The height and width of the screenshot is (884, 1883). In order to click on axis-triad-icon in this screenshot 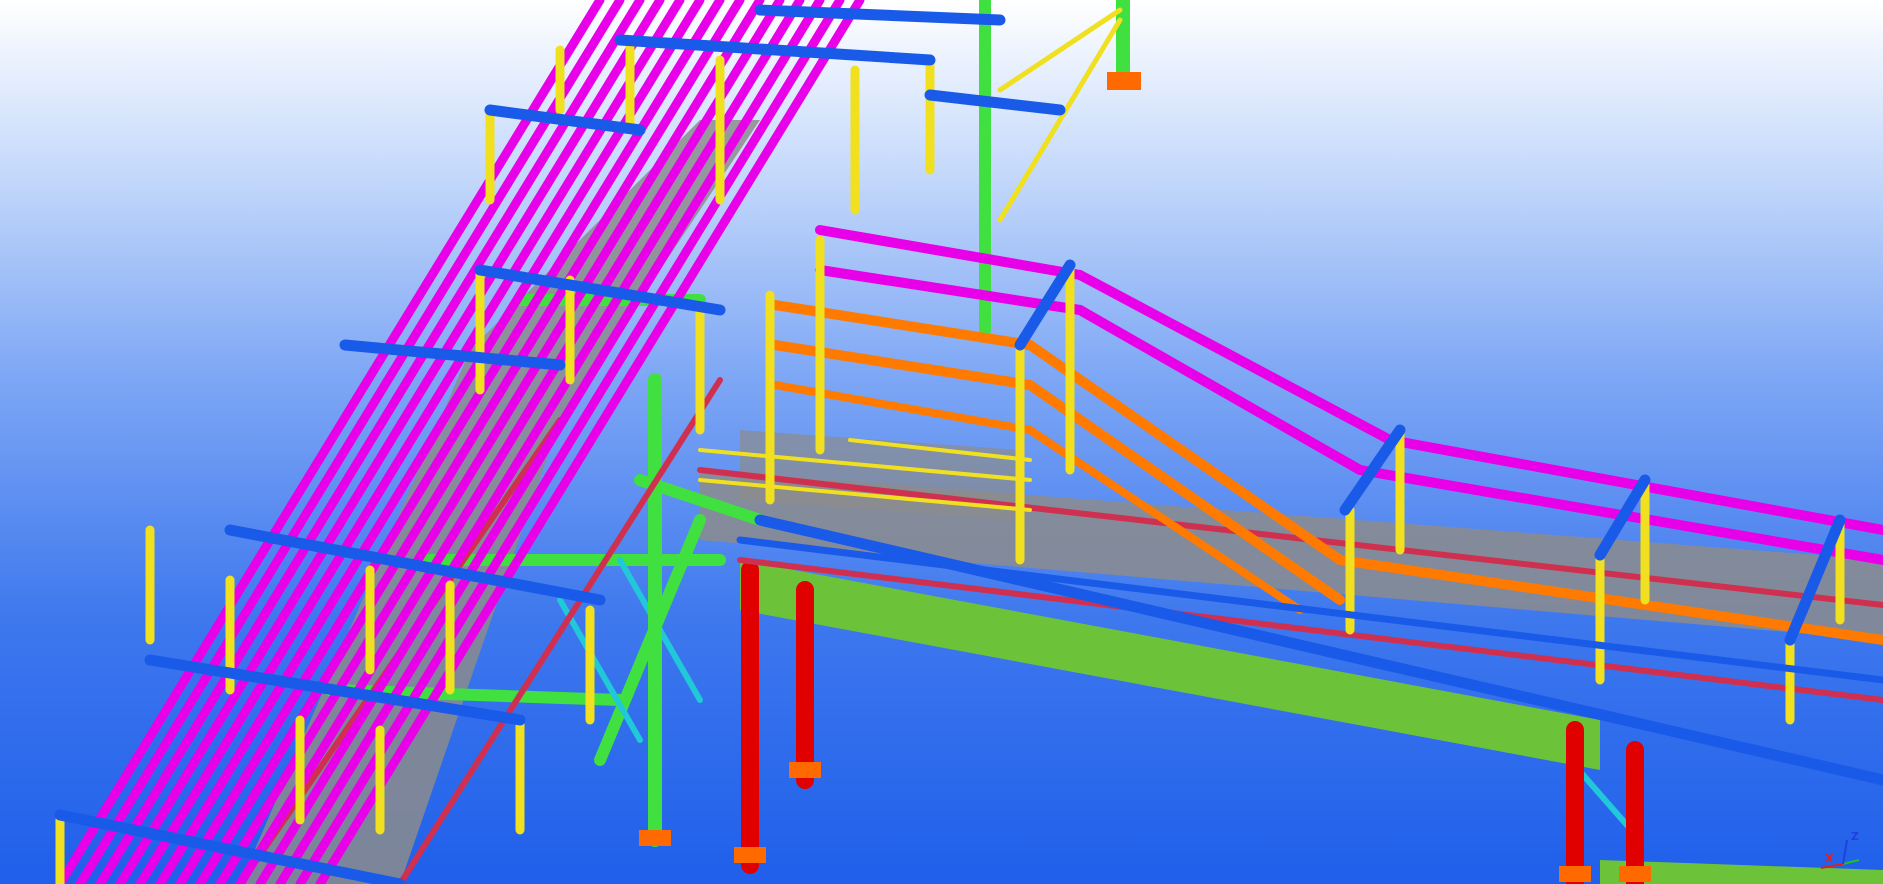, I will do `click(1840, 854)`.